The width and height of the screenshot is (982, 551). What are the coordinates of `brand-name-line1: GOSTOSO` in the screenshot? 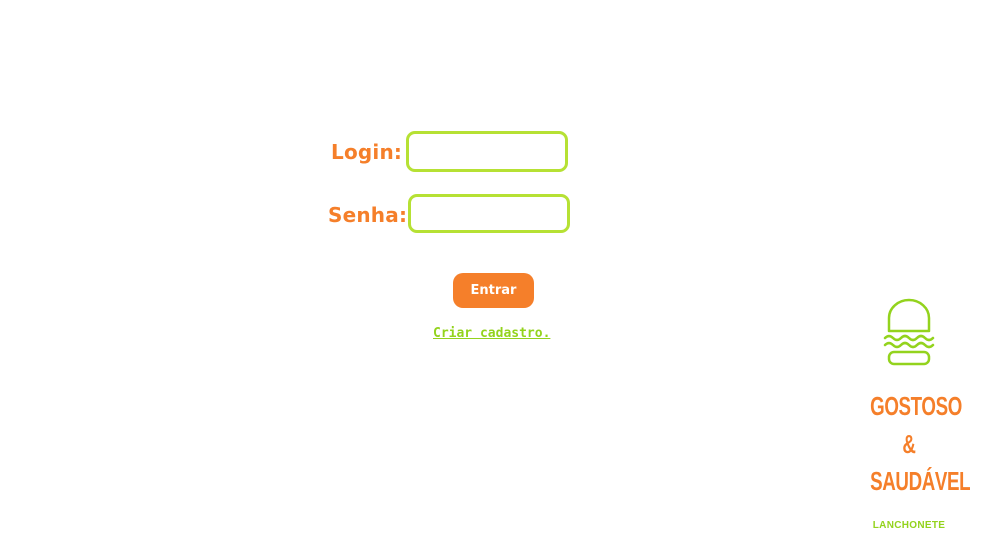 It's located at (916, 406).